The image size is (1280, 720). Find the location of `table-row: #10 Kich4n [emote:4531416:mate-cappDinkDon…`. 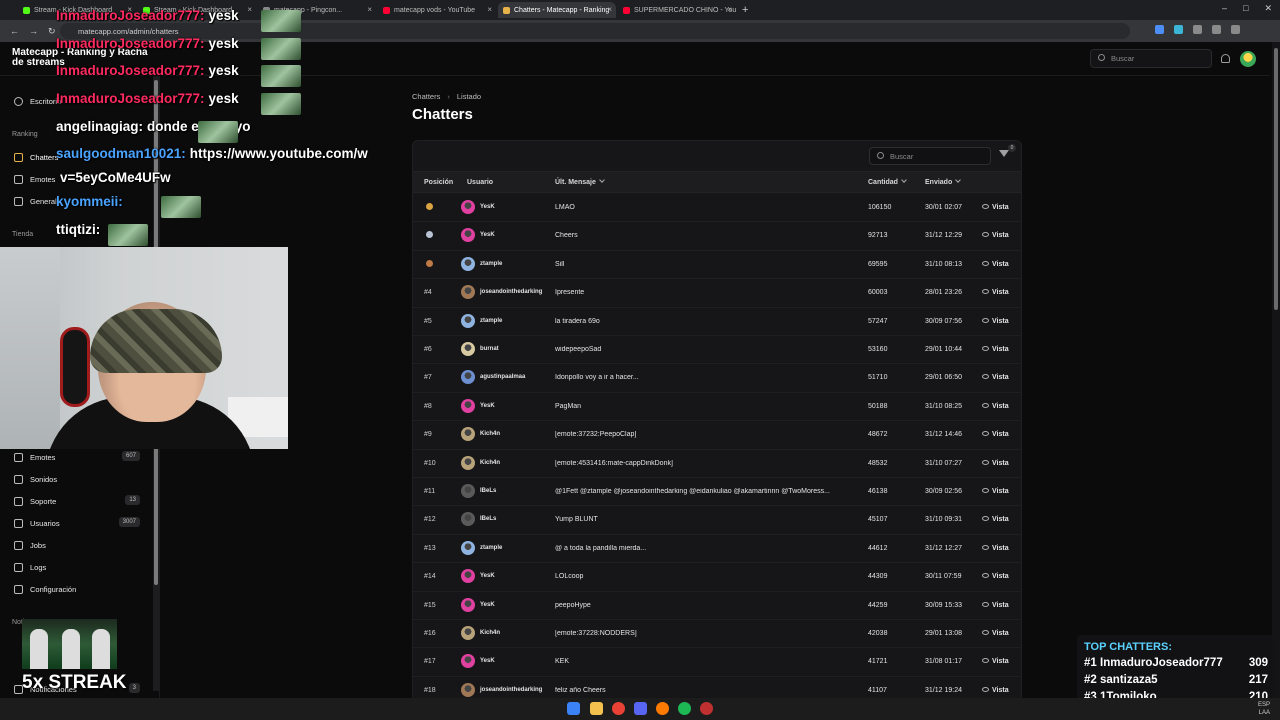

table-row: #10 Kich4n [emote:4531416:mate-cappDinkDon… is located at coordinates (717, 464).